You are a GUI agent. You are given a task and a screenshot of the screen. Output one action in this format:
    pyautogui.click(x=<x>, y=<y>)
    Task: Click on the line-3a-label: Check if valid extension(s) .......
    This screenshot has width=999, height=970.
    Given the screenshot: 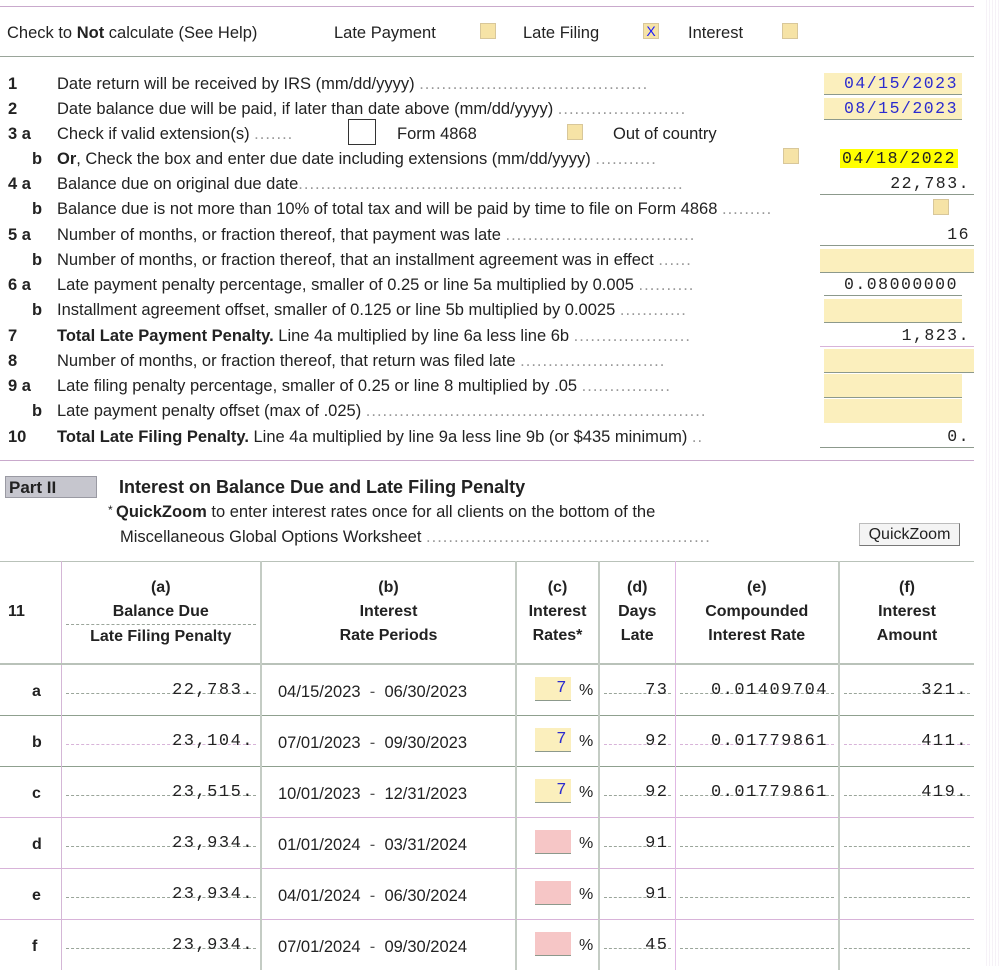 What is the action you would take?
    pyautogui.click(x=175, y=134)
    